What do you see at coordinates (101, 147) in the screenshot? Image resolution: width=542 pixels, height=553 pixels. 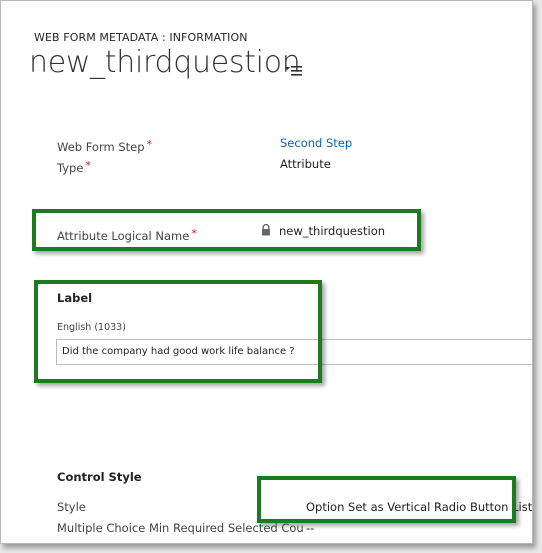 I see `web-form-step-label: Web Form Step` at bounding box center [101, 147].